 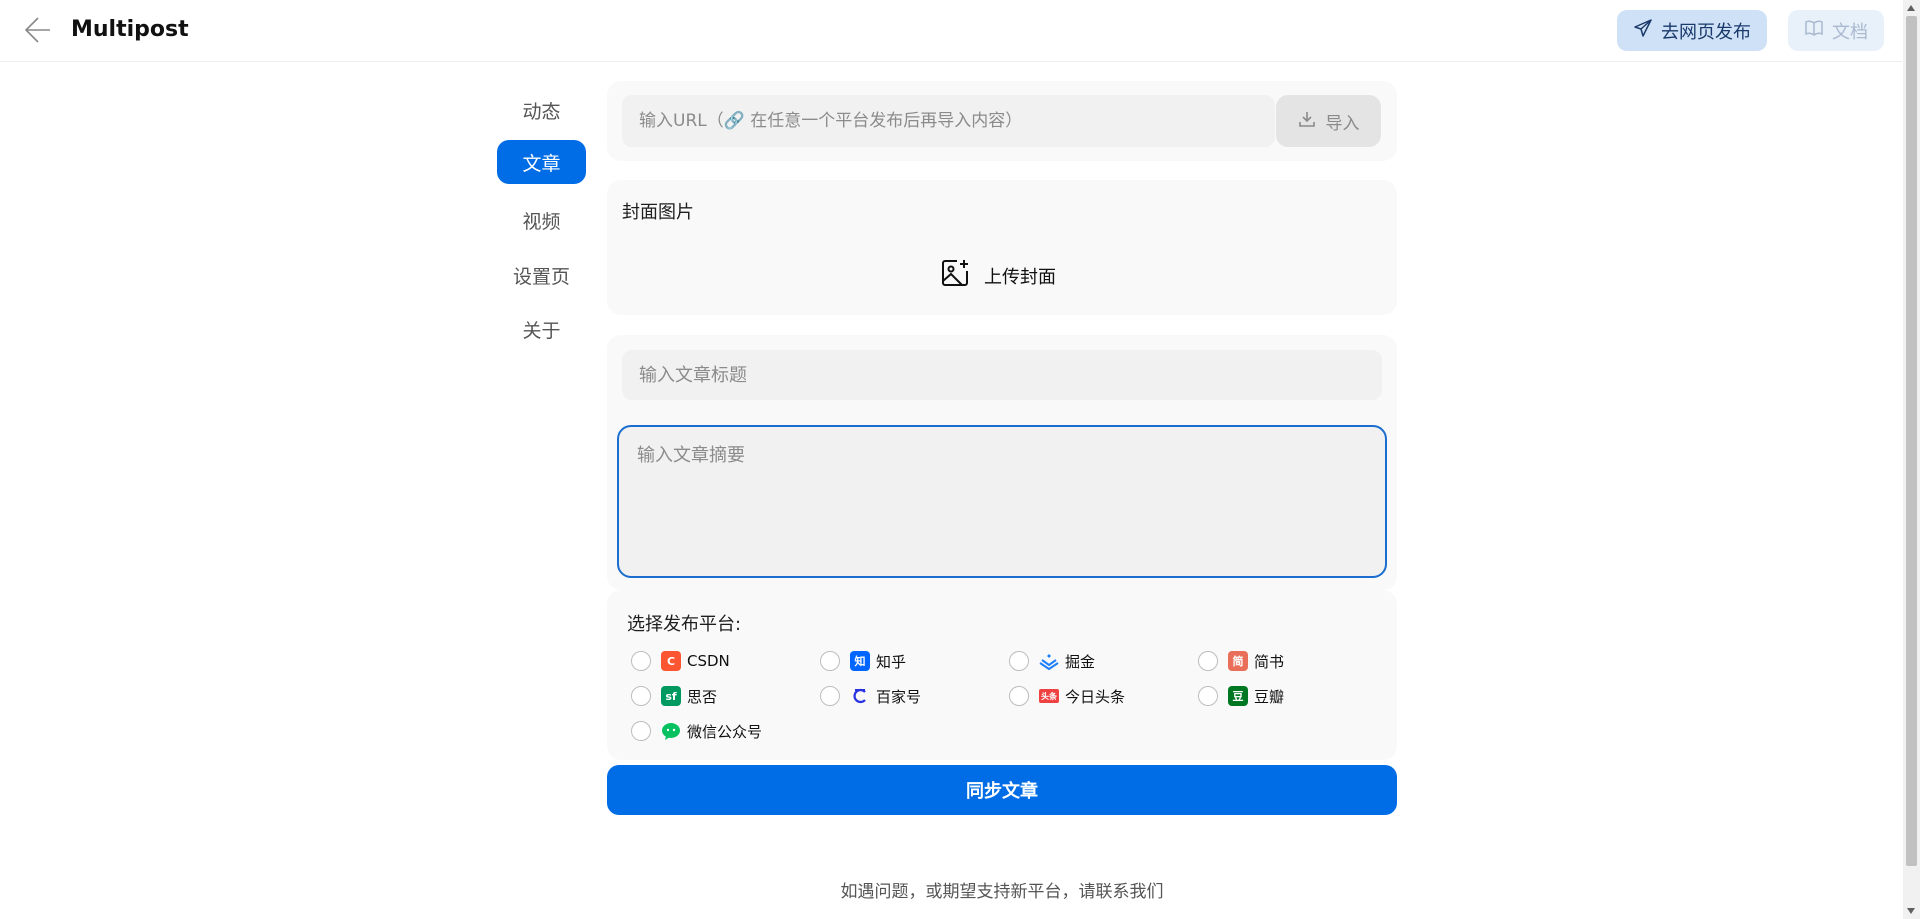 What do you see at coordinates (860, 696) in the screenshot?
I see `baijiahao-icon` at bounding box center [860, 696].